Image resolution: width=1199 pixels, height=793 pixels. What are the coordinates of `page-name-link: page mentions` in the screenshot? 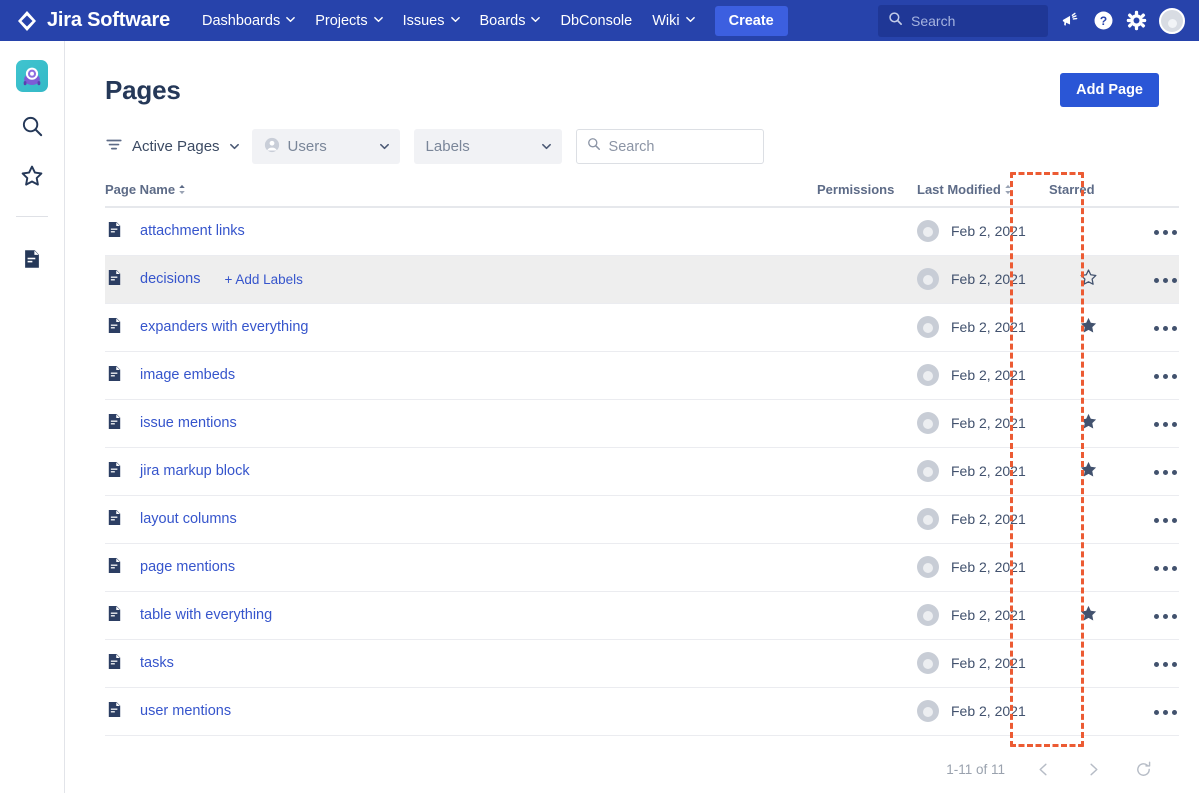 It's located at (187, 567).